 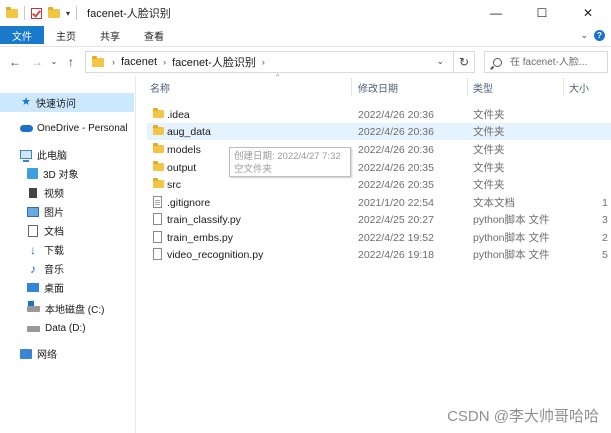 I want to click on breadcrumb-facenet: facenet, so click(x=139, y=62).